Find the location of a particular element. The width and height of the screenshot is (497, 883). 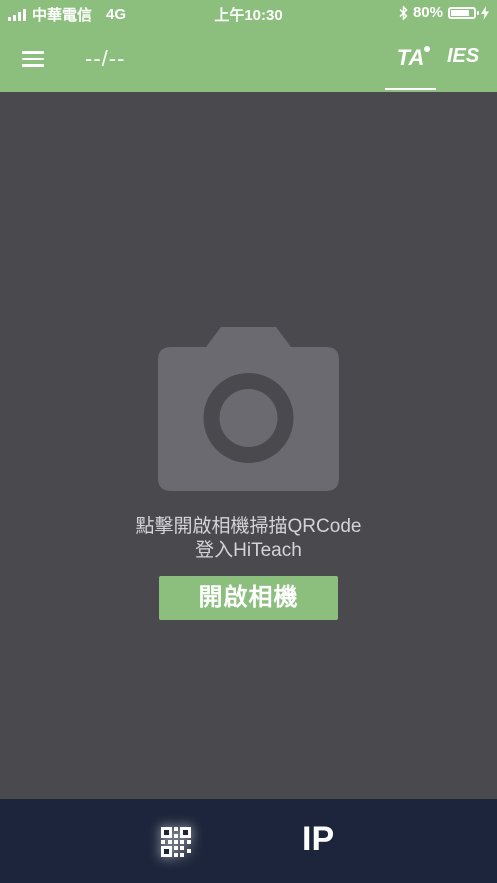

registered-dot-icon is located at coordinates (427, 49).